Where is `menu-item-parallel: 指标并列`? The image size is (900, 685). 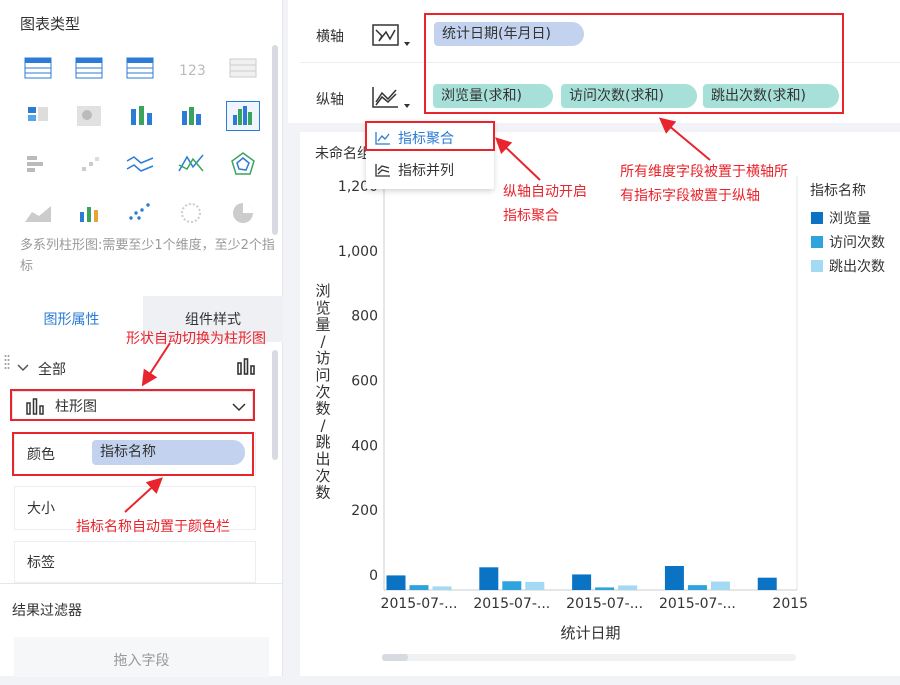 menu-item-parallel: 指标并列 is located at coordinates (430, 170).